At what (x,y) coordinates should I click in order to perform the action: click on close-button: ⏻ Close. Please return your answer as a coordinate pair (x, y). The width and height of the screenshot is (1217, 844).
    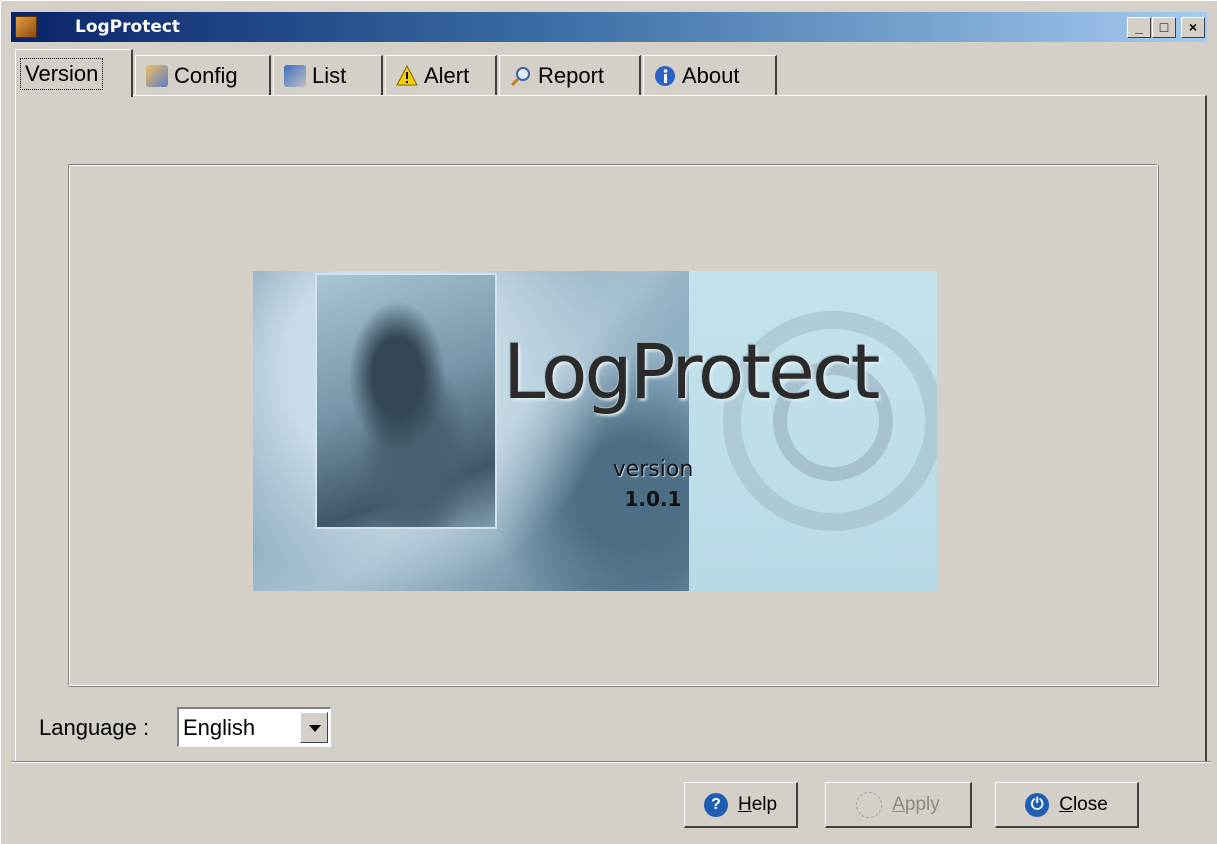
    Looking at the image, I should click on (1067, 805).